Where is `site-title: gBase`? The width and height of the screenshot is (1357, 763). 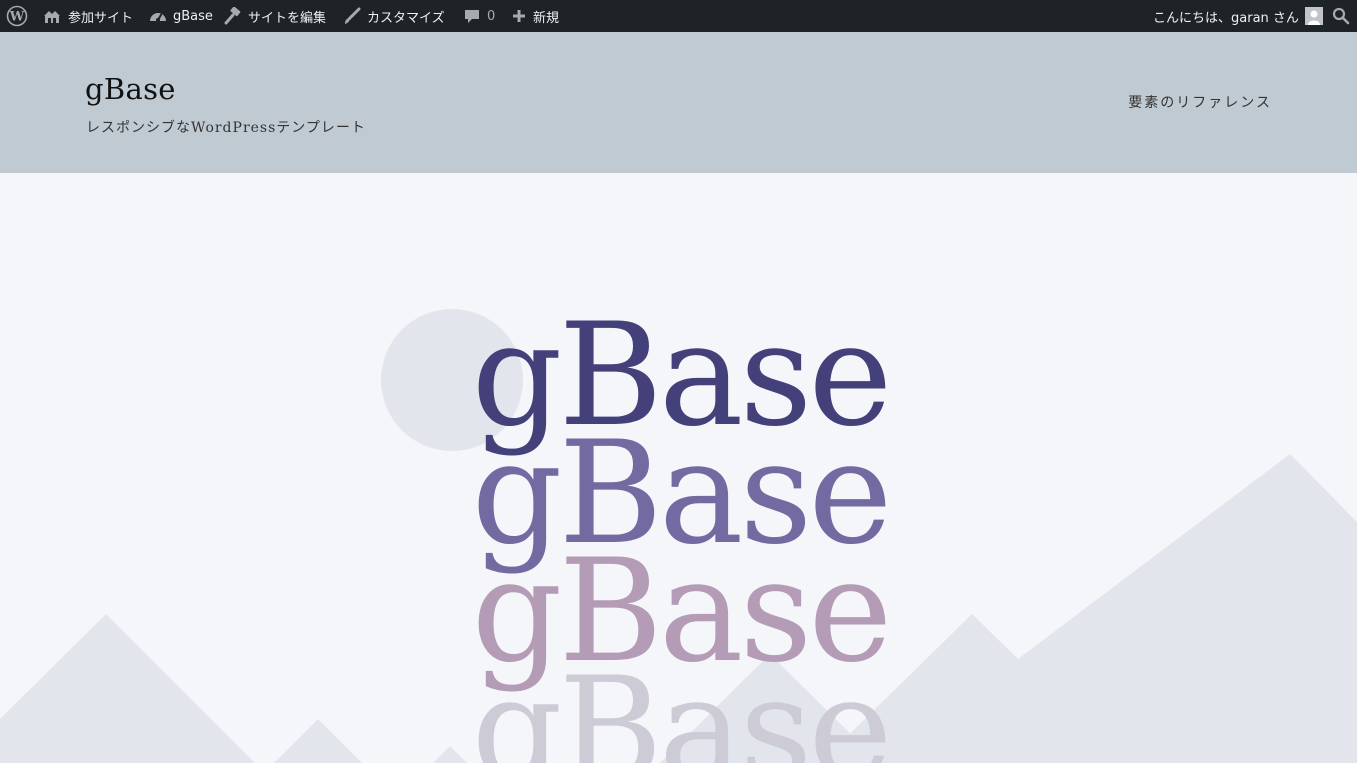 site-title: gBase is located at coordinates (130, 89).